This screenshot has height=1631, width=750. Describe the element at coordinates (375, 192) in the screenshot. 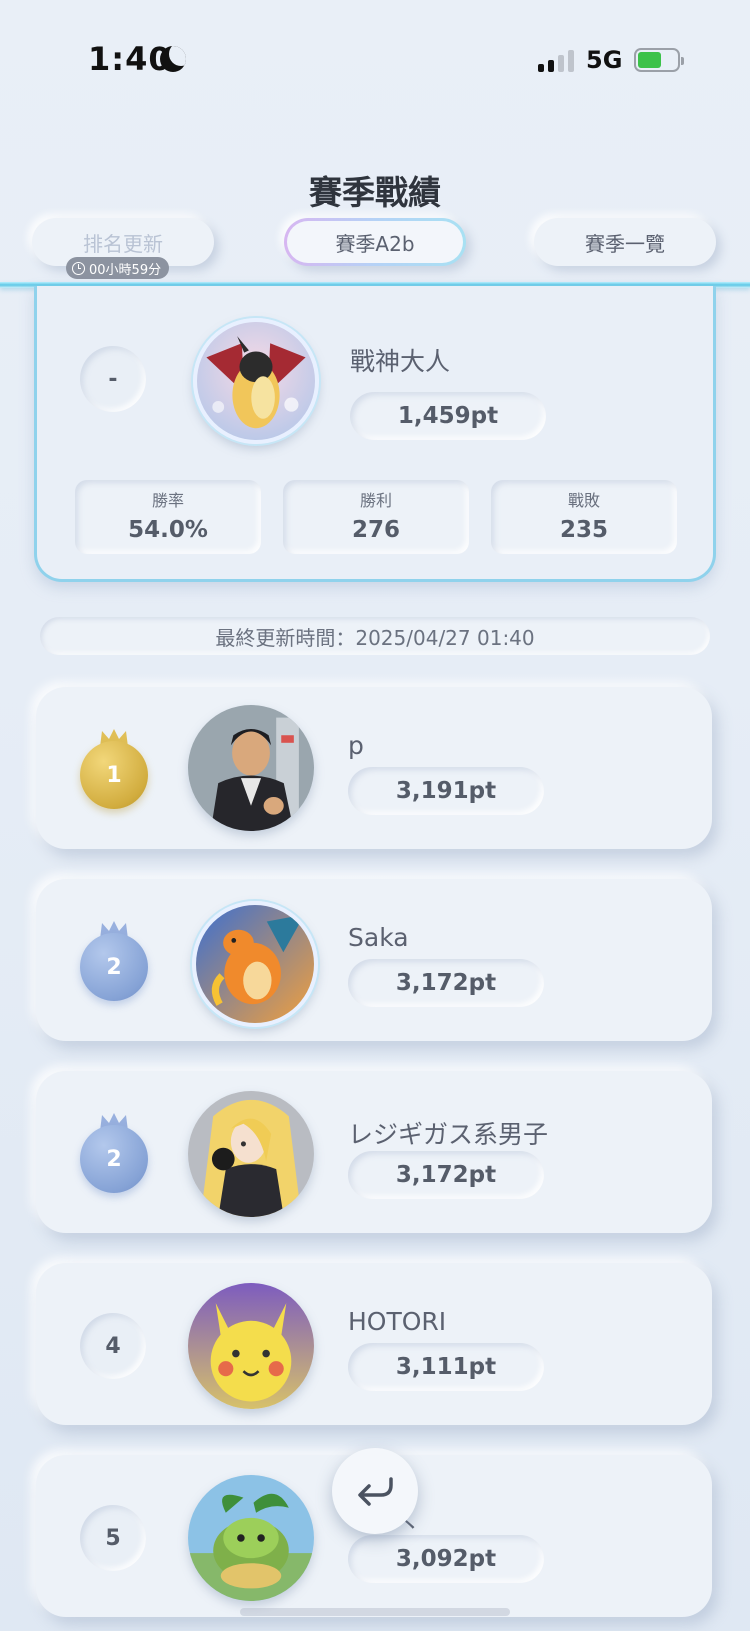

I see `page-title: 賽季戰績` at that location.